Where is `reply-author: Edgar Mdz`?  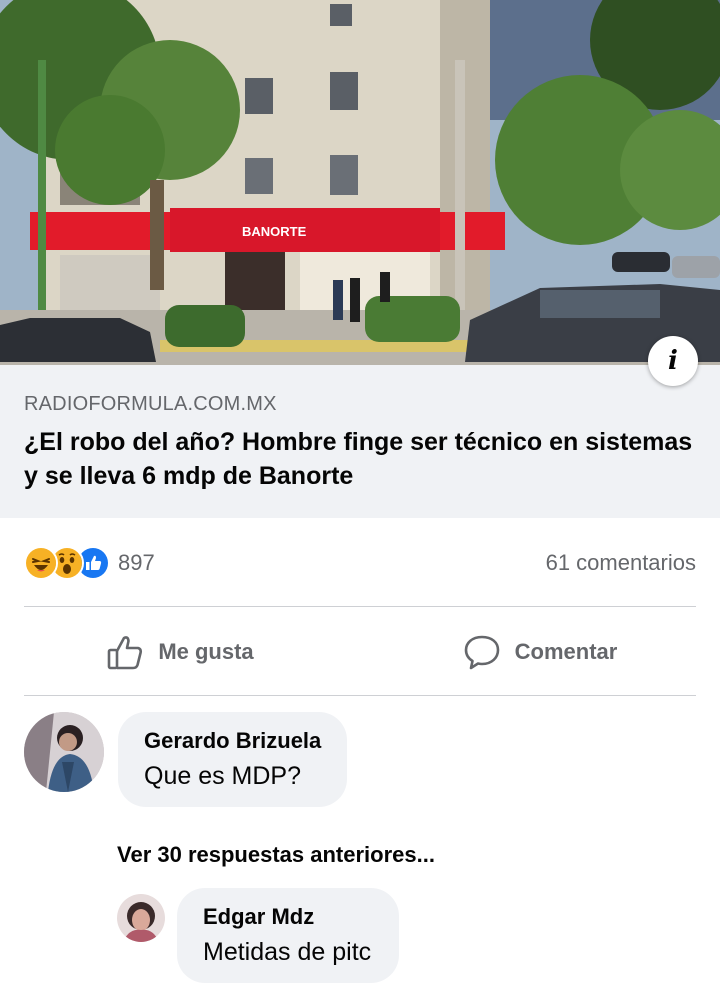 reply-author: Edgar Mdz is located at coordinates (287, 917).